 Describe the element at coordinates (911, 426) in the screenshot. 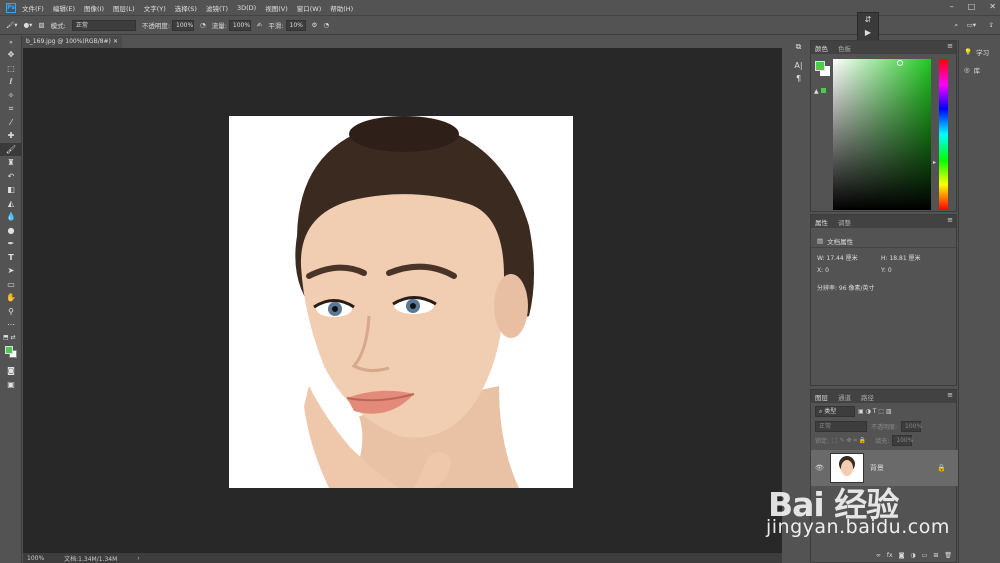

I see `layer-opacity-input: 100%` at that location.